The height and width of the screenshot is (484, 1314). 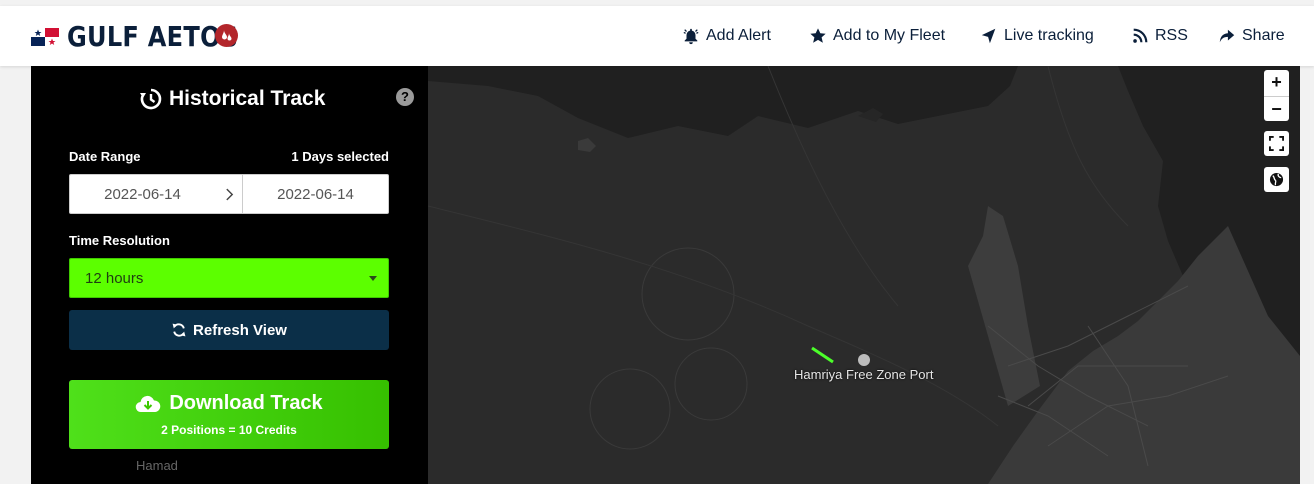 What do you see at coordinates (988, 36) in the screenshot?
I see `navigation-arrow-icon` at bounding box center [988, 36].